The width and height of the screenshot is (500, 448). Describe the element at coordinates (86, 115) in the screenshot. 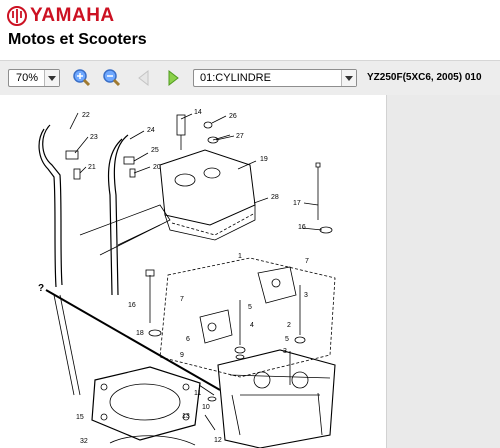

I see `callout-22: 22` at that location.